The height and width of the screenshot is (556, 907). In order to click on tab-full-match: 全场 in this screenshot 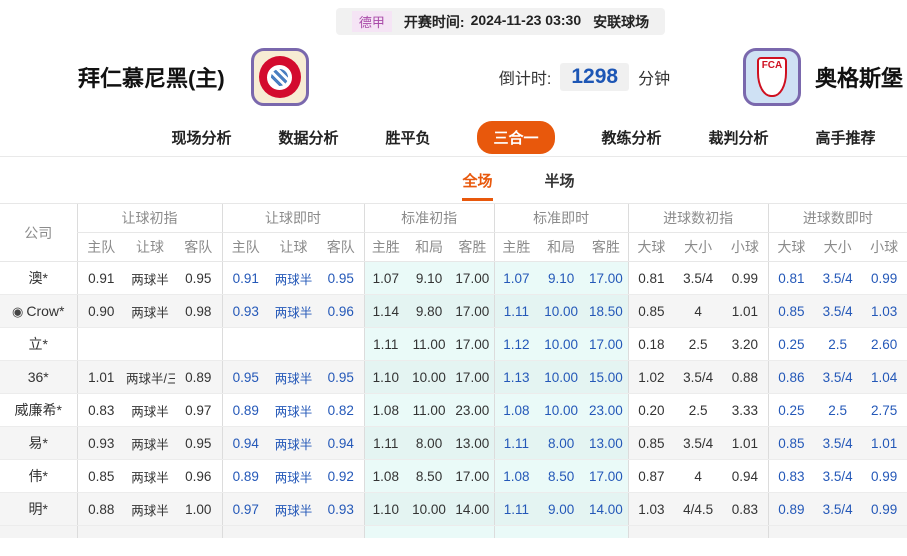, I will do `click(477, 185)`.